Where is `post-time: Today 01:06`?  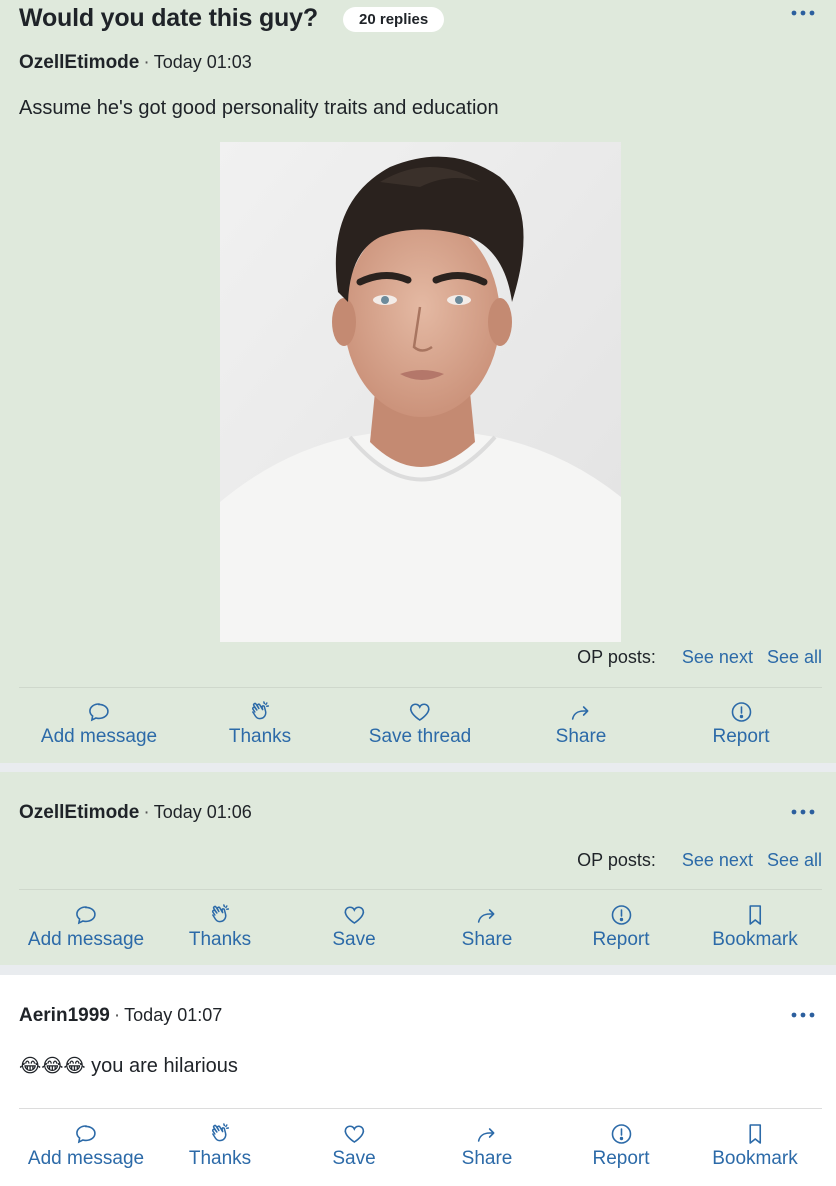
post-time: Today 01:06 is located at coordinates (202, 812).